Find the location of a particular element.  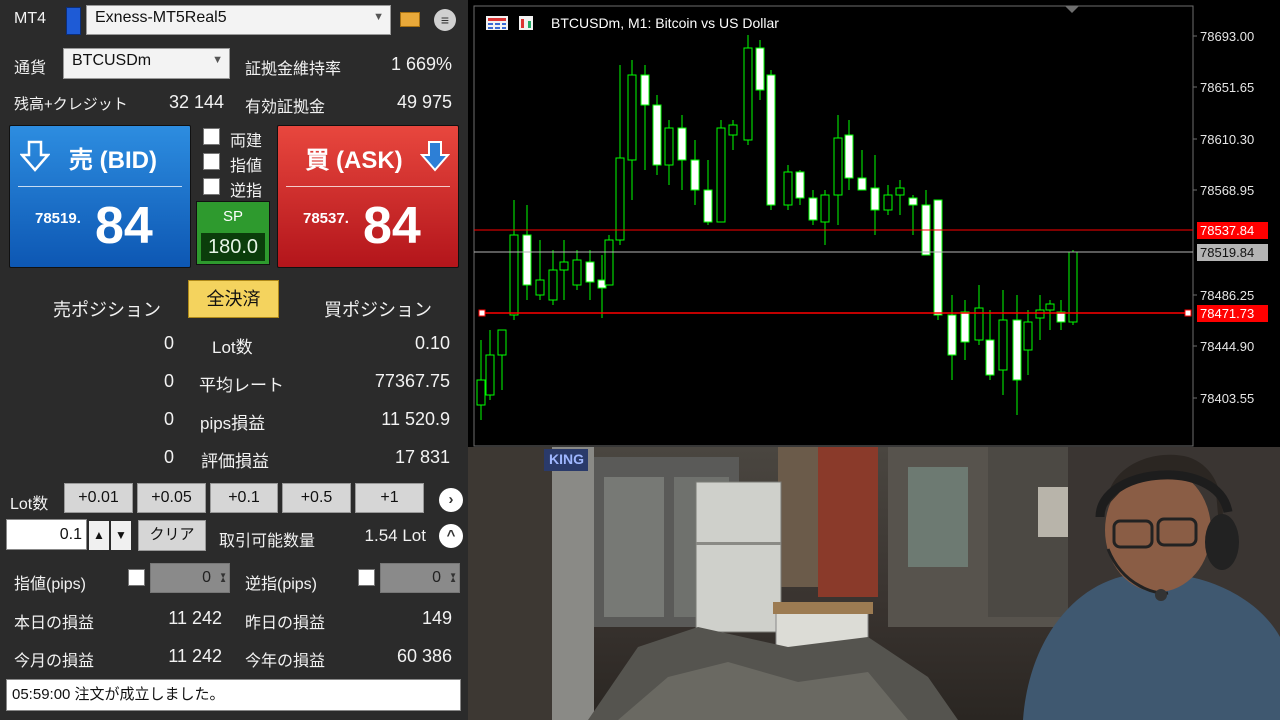

bars-icon is located at coordinates (526, 23).